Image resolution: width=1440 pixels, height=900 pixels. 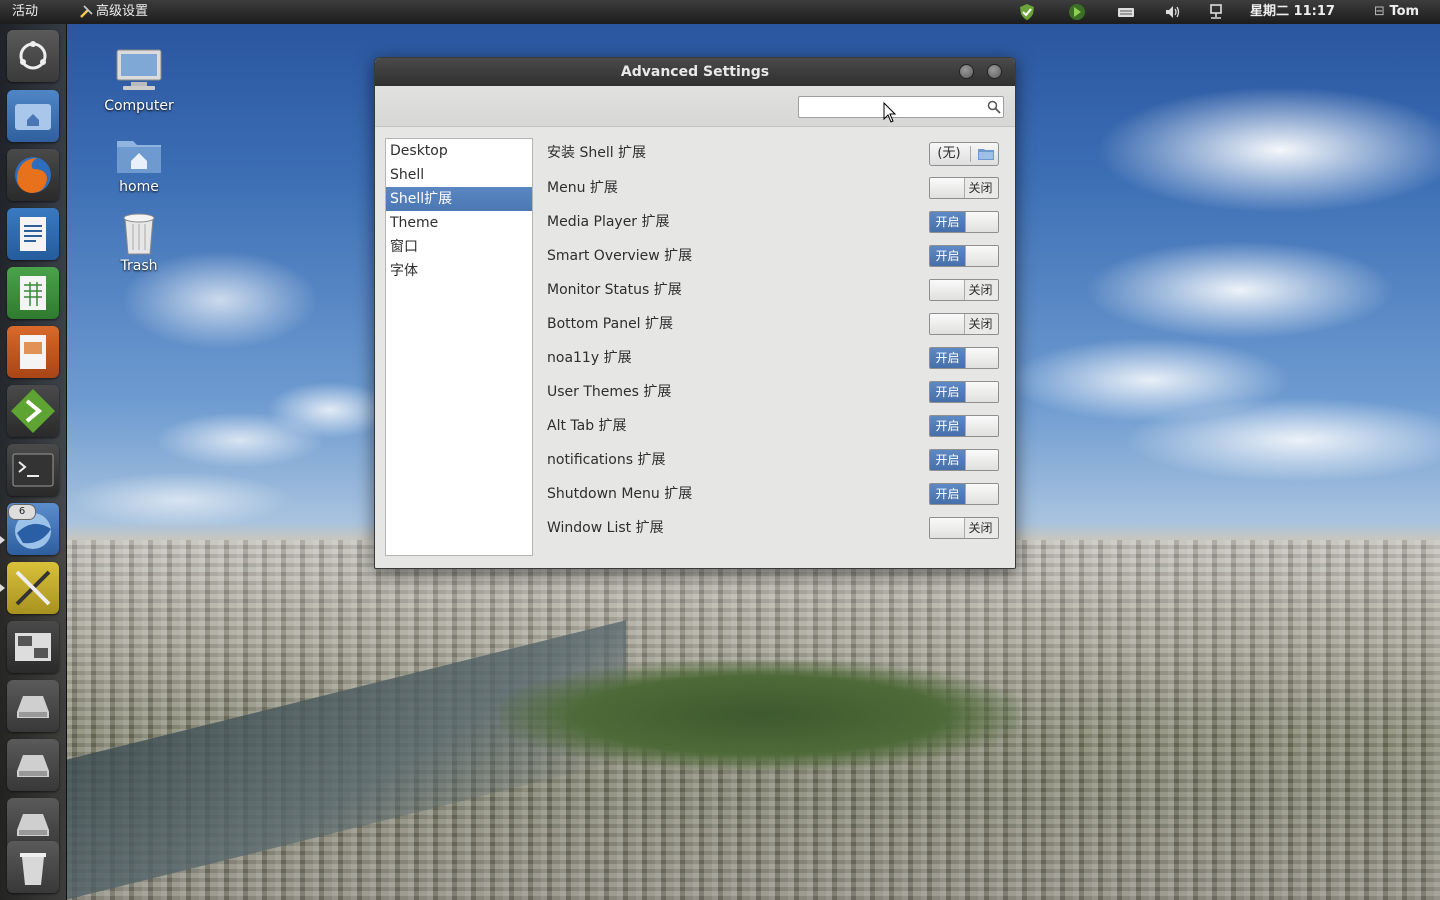 I want to click on computer-icon, so click(x=139, y=69).